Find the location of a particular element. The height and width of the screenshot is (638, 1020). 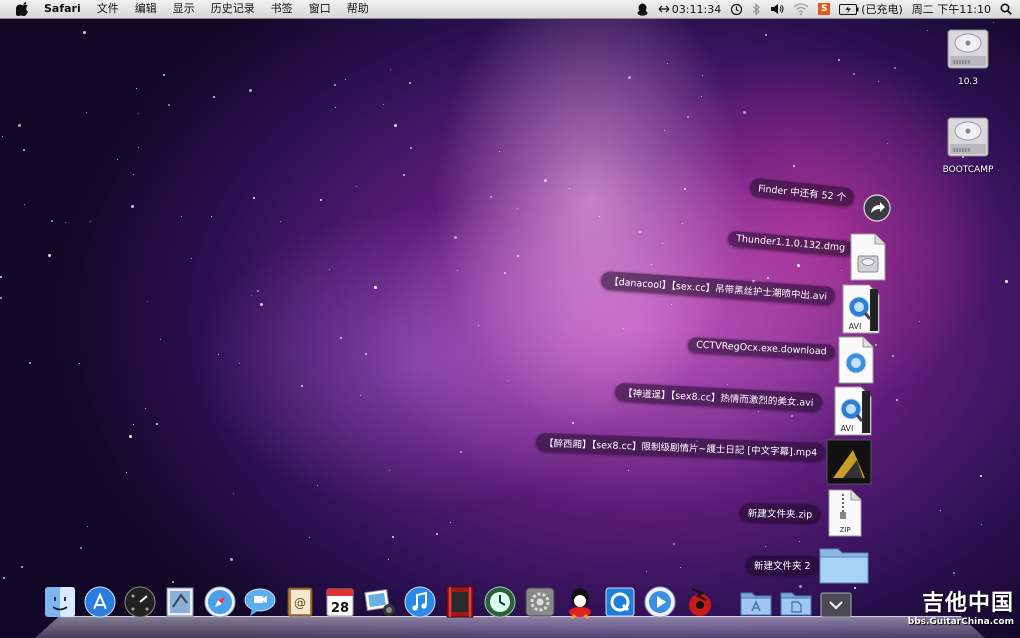

dock-time-machine is located at coordinates (500, 602).